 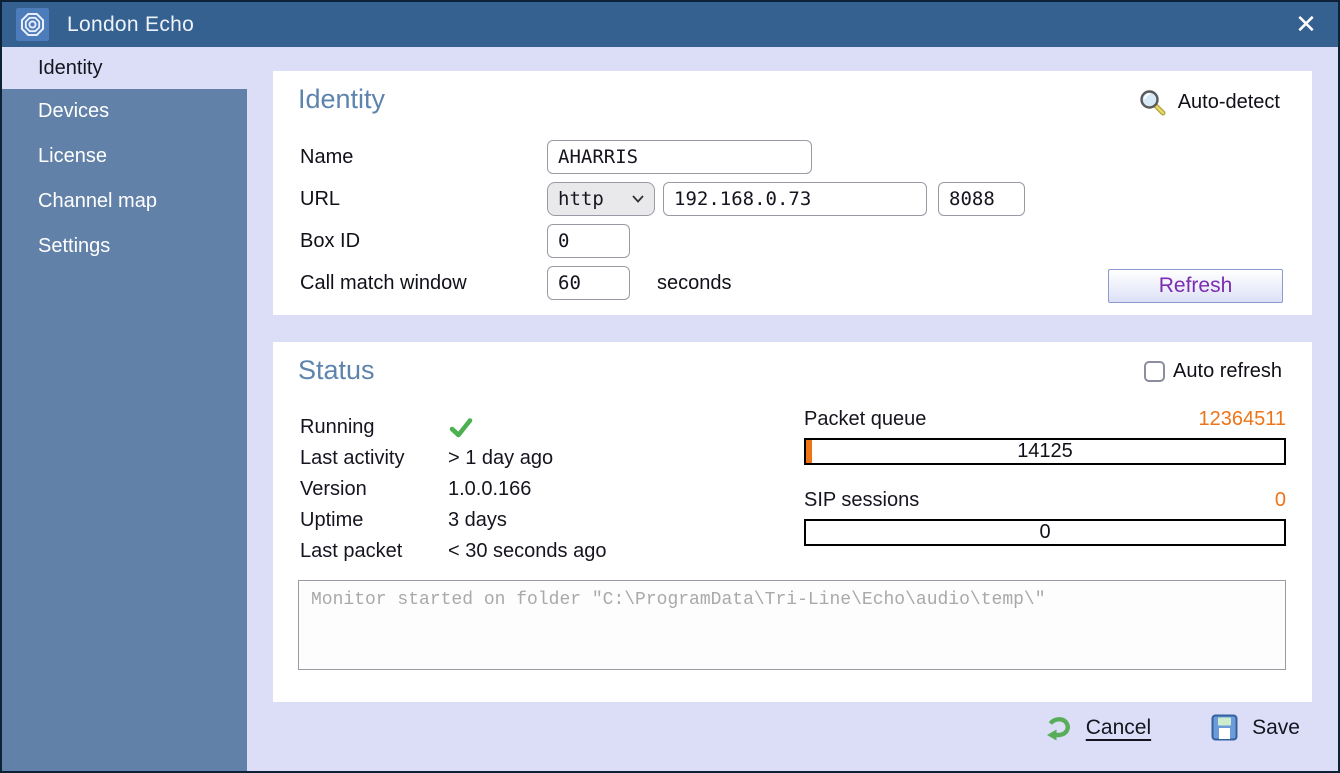 What do you see at coordinates (330, 241) in the screenshot?
I see `box-id-label: Box ID` at bounding box center [330, 241].